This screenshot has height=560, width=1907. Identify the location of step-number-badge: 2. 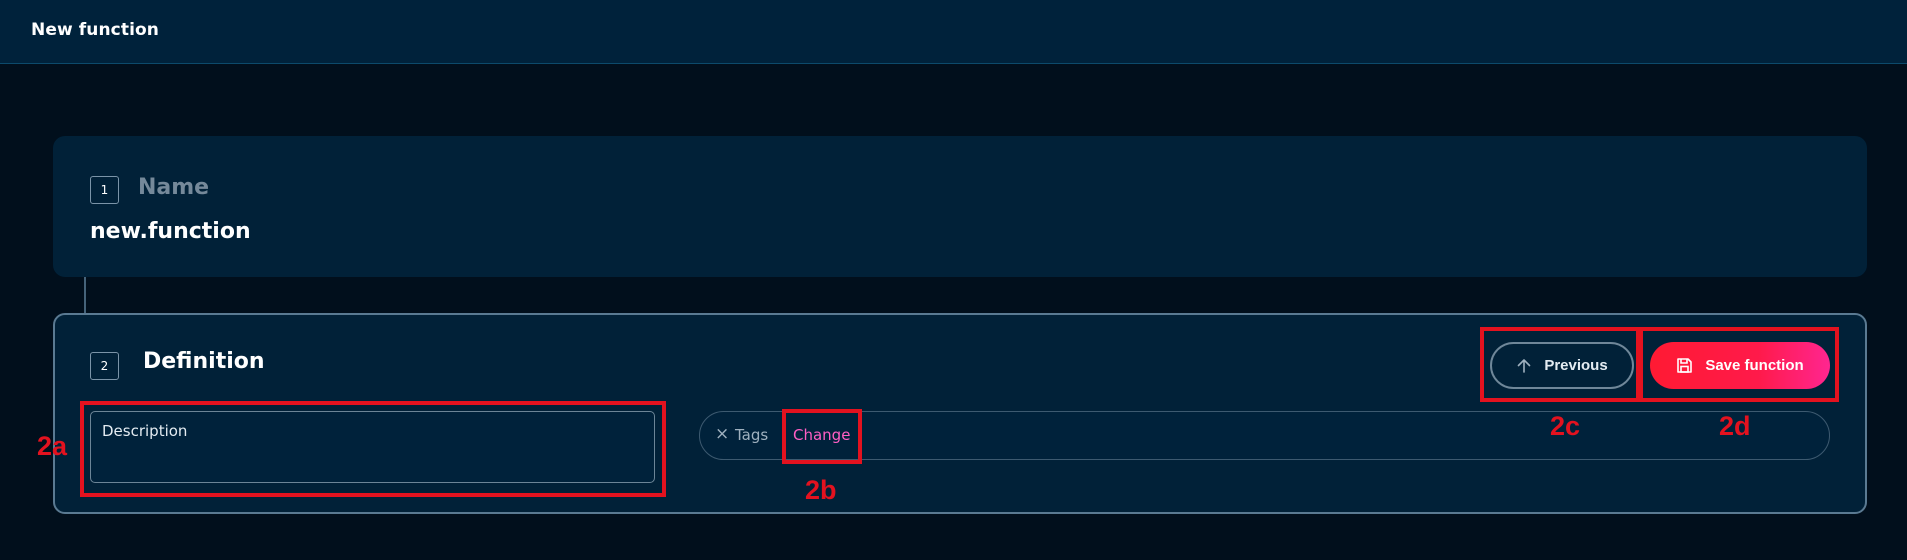
(104, 366).